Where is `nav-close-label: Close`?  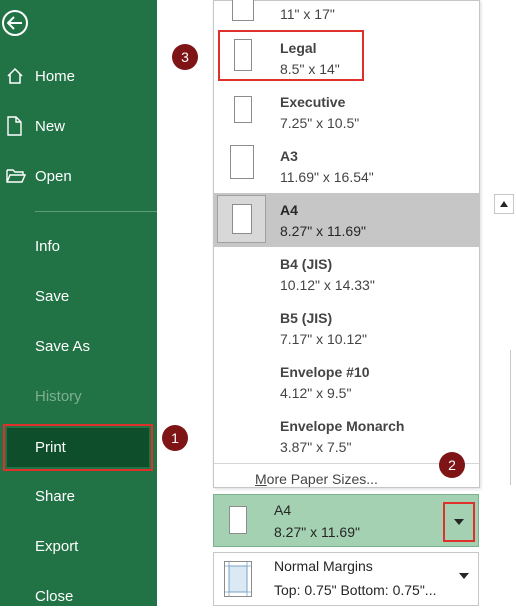 nav-close-label: Close is located at coordinates (54, 596).